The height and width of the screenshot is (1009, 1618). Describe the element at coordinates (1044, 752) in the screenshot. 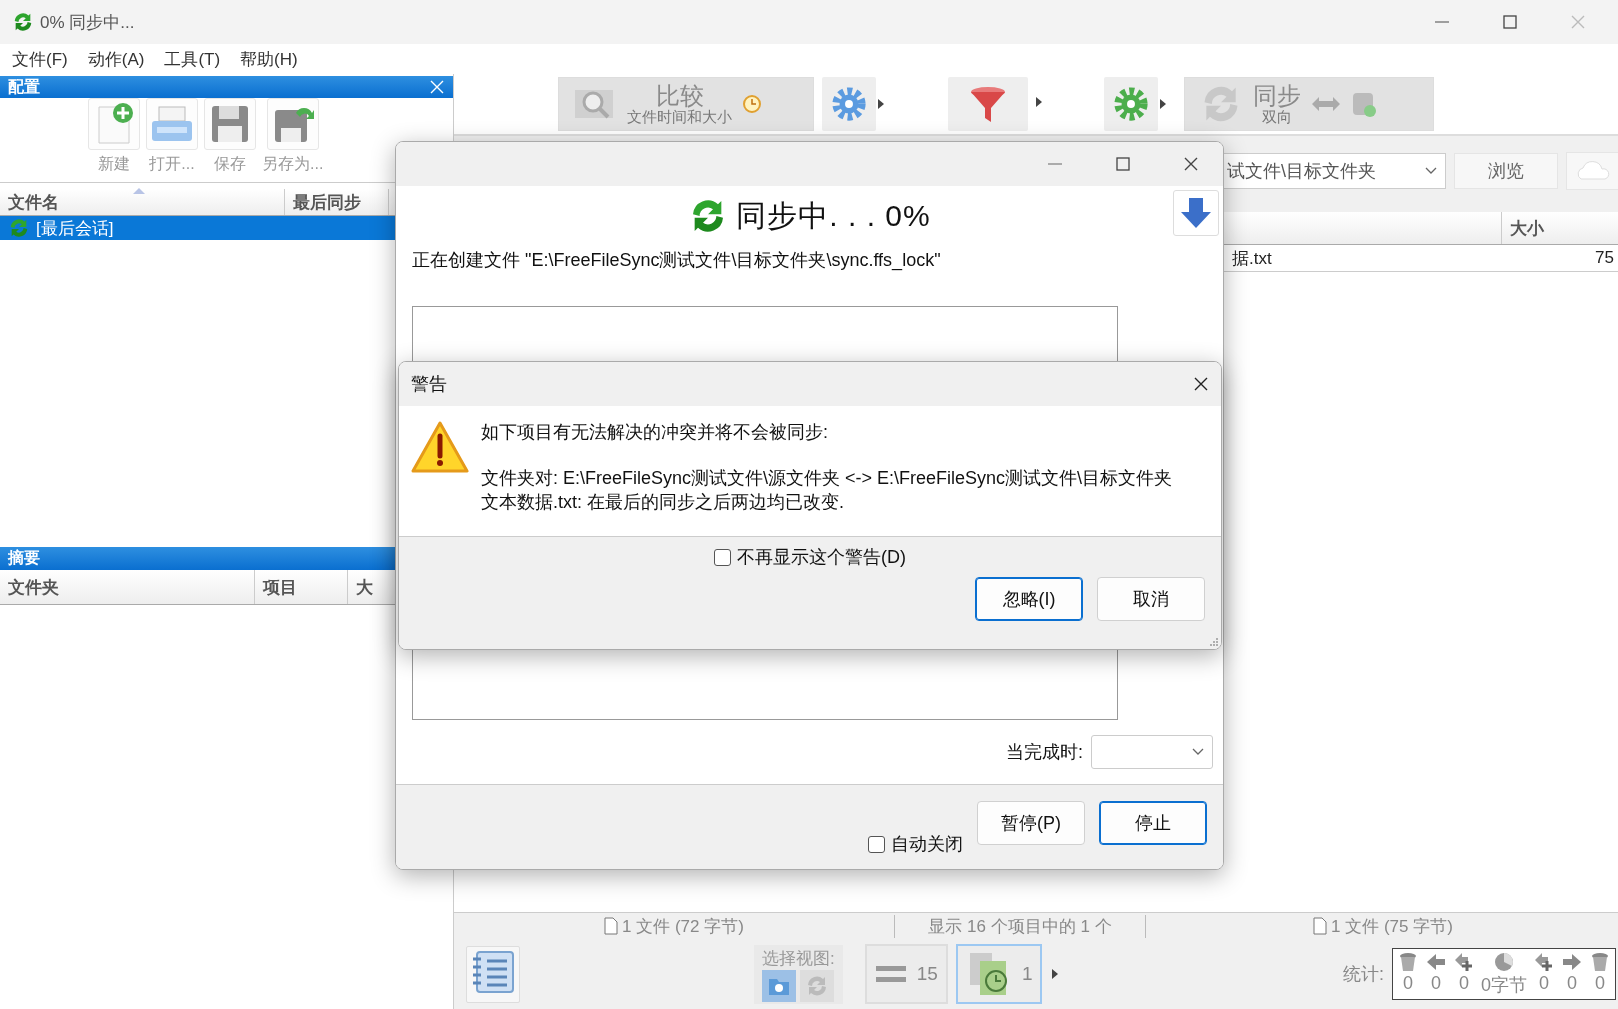

I see `completion-label: 当完成时:` at that location.